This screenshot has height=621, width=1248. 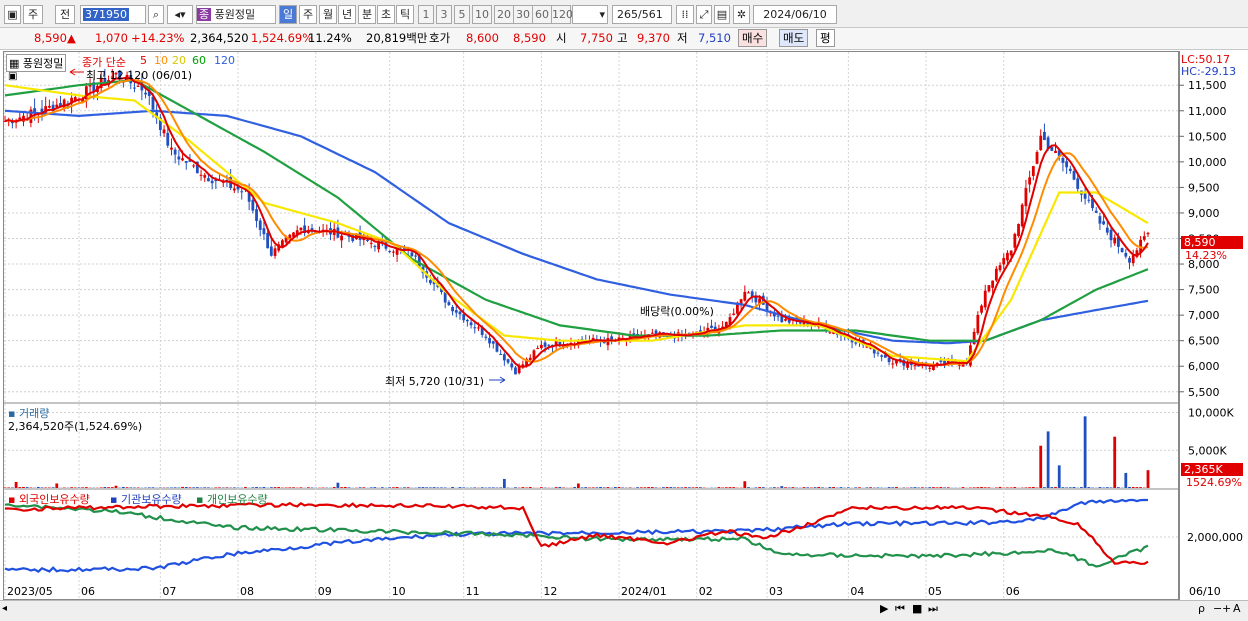 What do you see at coordinates (1201, 608) in the screenshot?
I see `zoom-out-icon: ρ` at bounding box center [1201, 608].